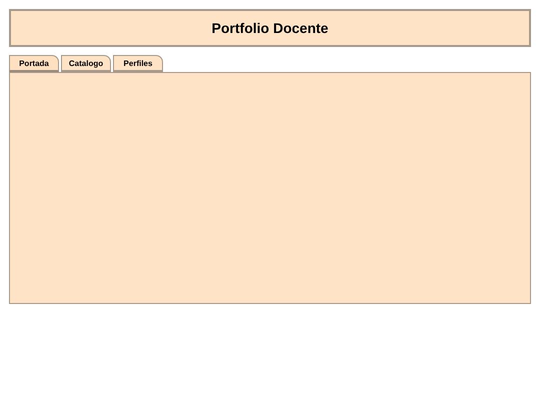 The image size is (540, 405). I want to click on page-title: Portfolio Docente, so click(270, 28).